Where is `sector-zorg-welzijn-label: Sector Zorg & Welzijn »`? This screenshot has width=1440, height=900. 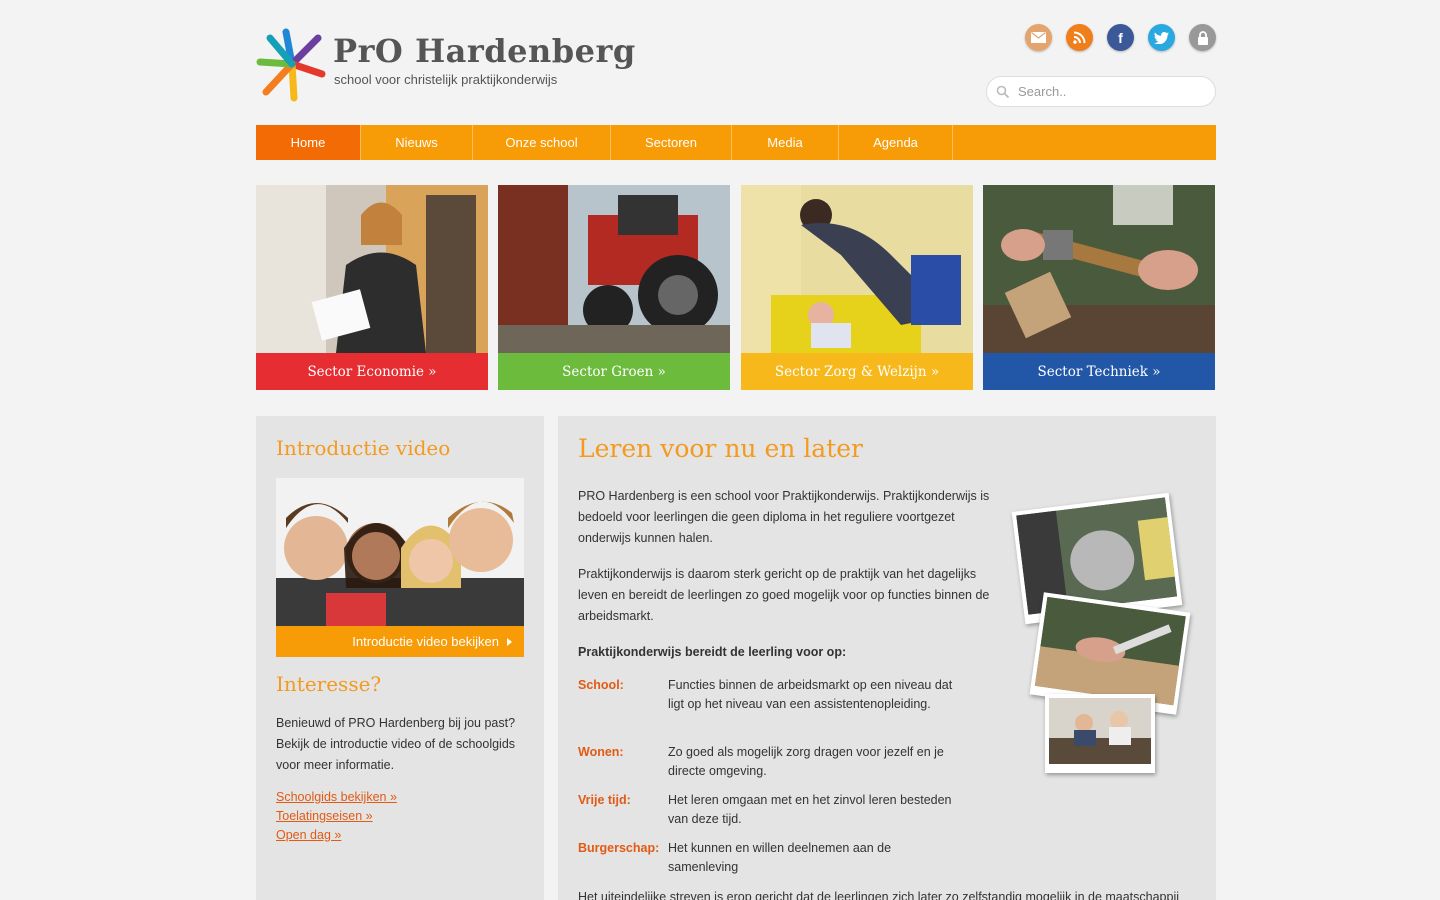 sector-zorg-welzijn-label: Sector Zorg & Welzijn » is located at coordinates (857, 371).